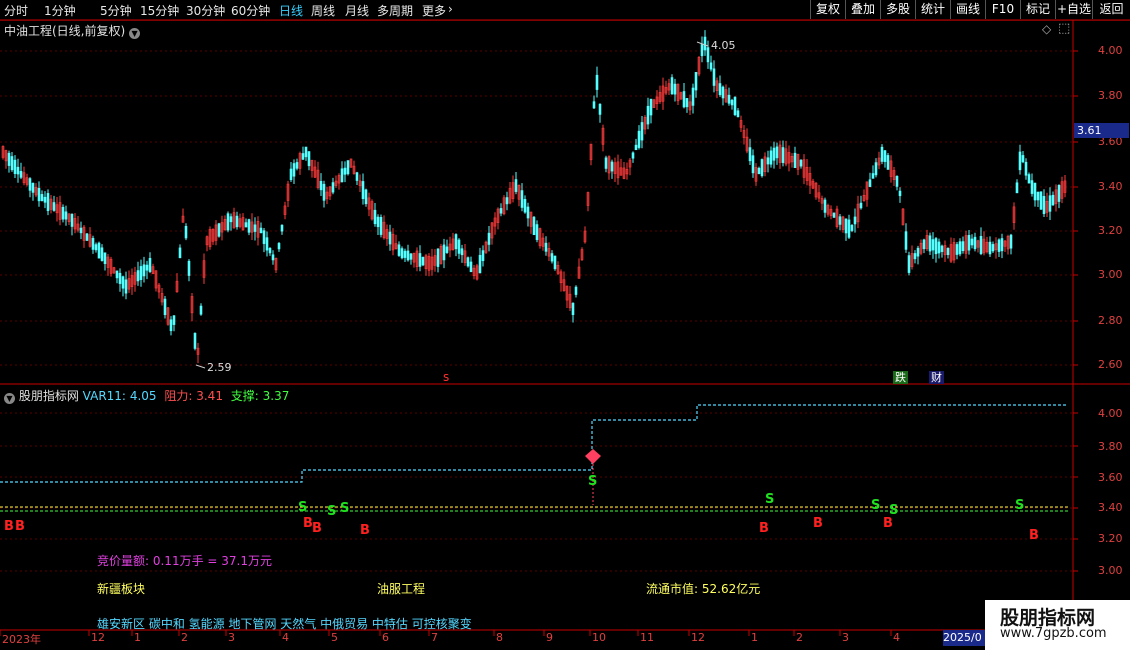 The image size is (1130, 650). What do you see at coordinates (1110, 95) in the screenshot?
I see `price-tick: 3.80` at bounding box center [1110, 95].